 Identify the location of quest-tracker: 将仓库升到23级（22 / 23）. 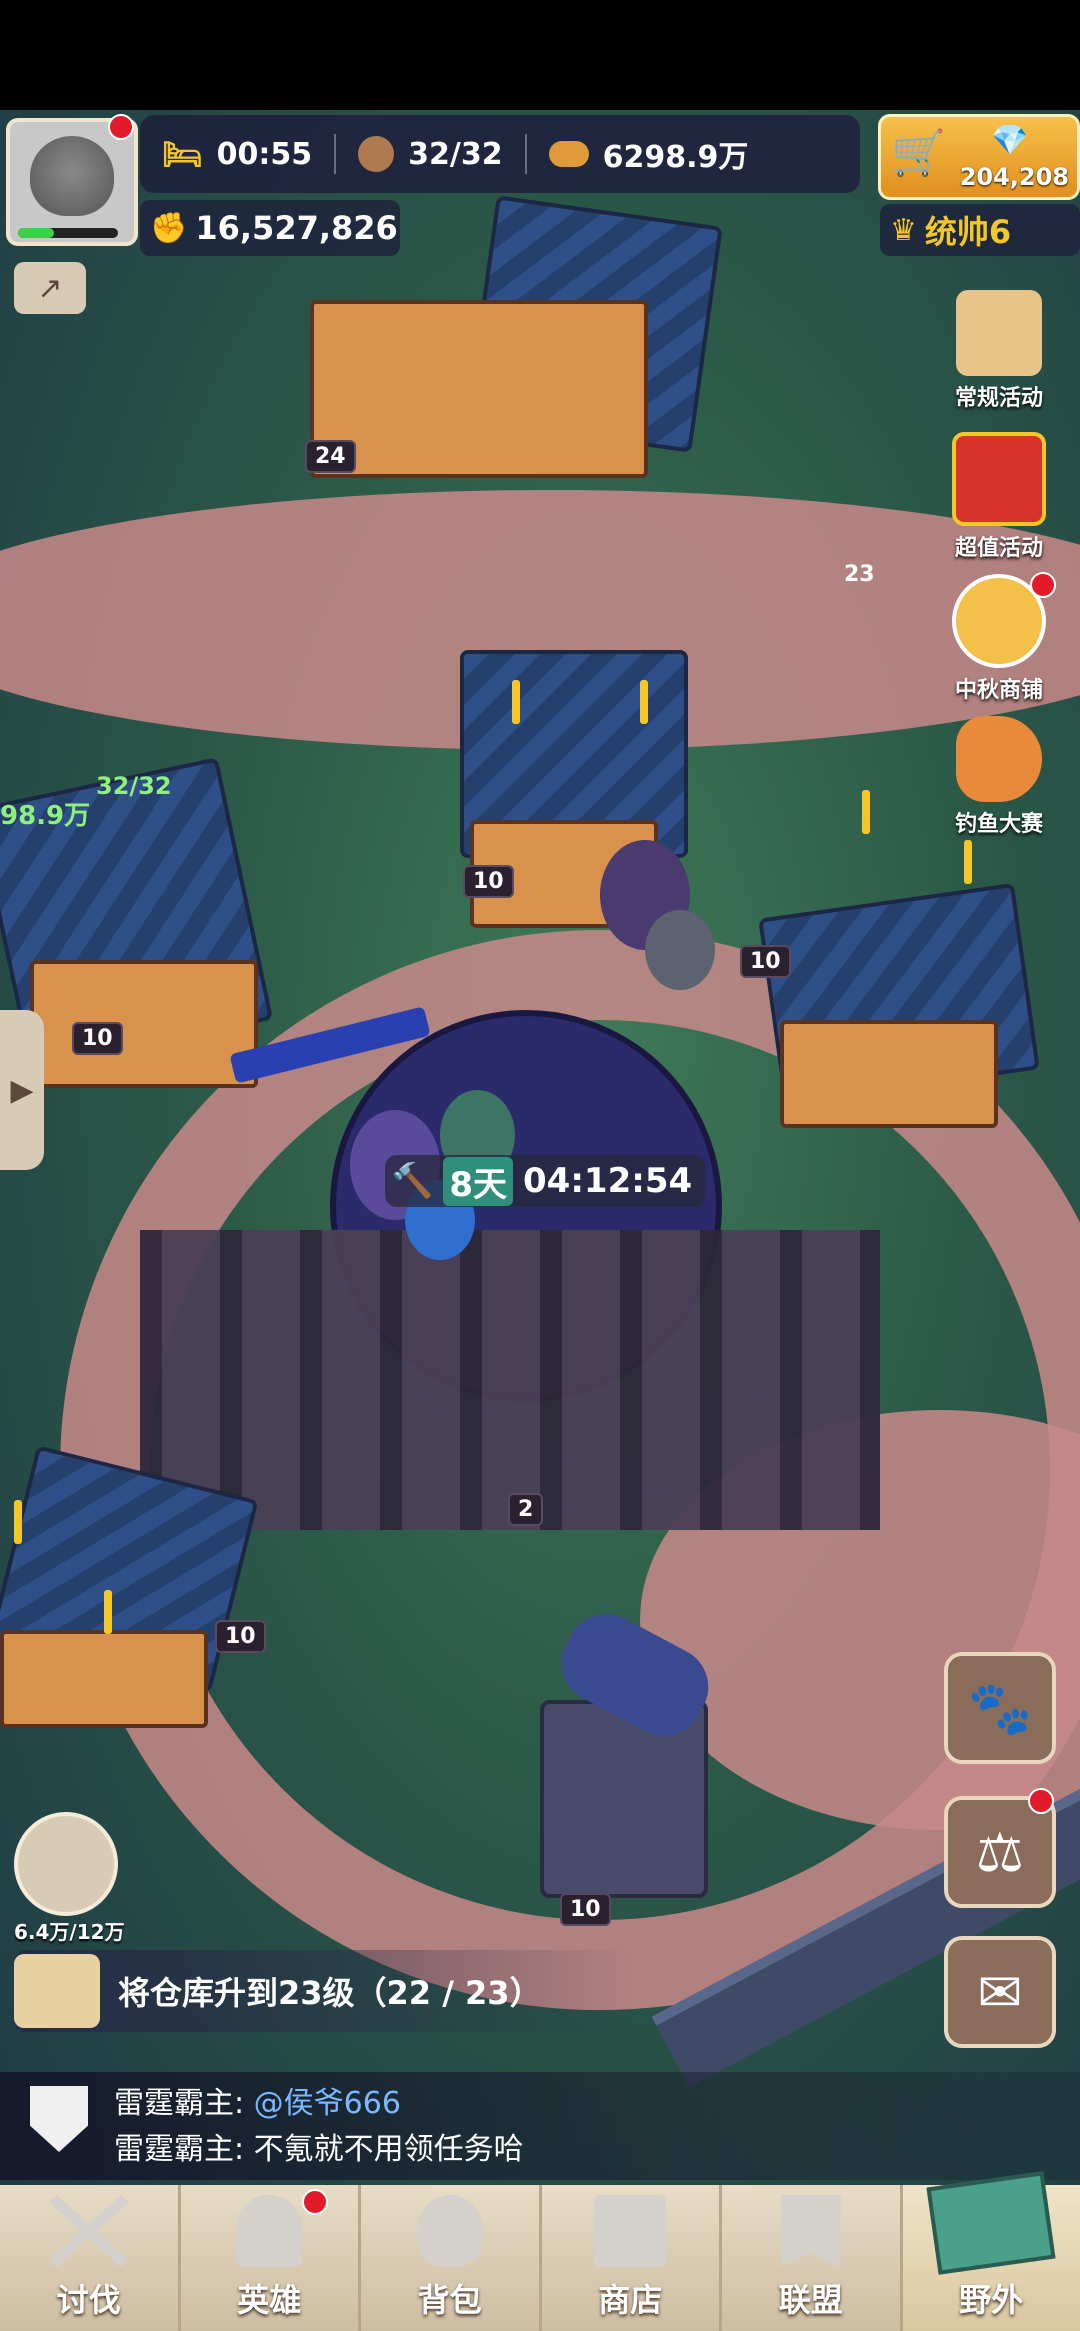
(324, 1991).